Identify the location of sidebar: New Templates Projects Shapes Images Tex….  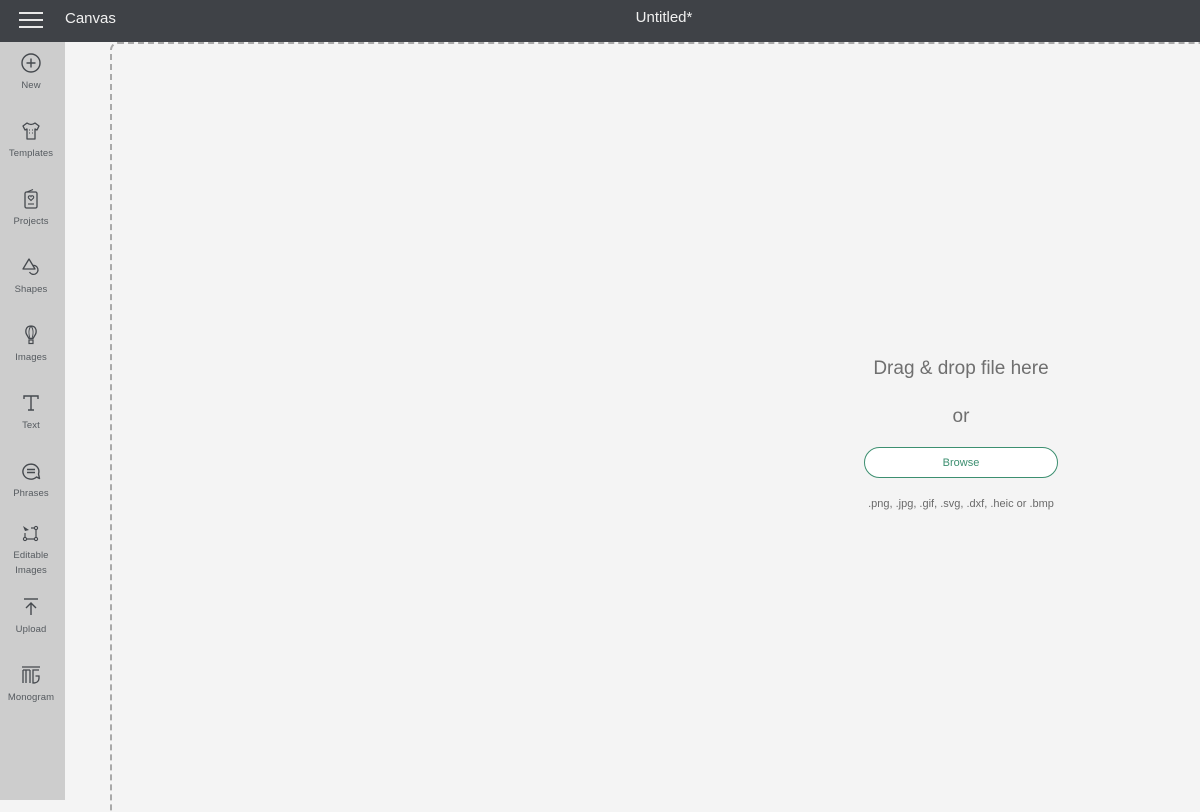
(32, 421).